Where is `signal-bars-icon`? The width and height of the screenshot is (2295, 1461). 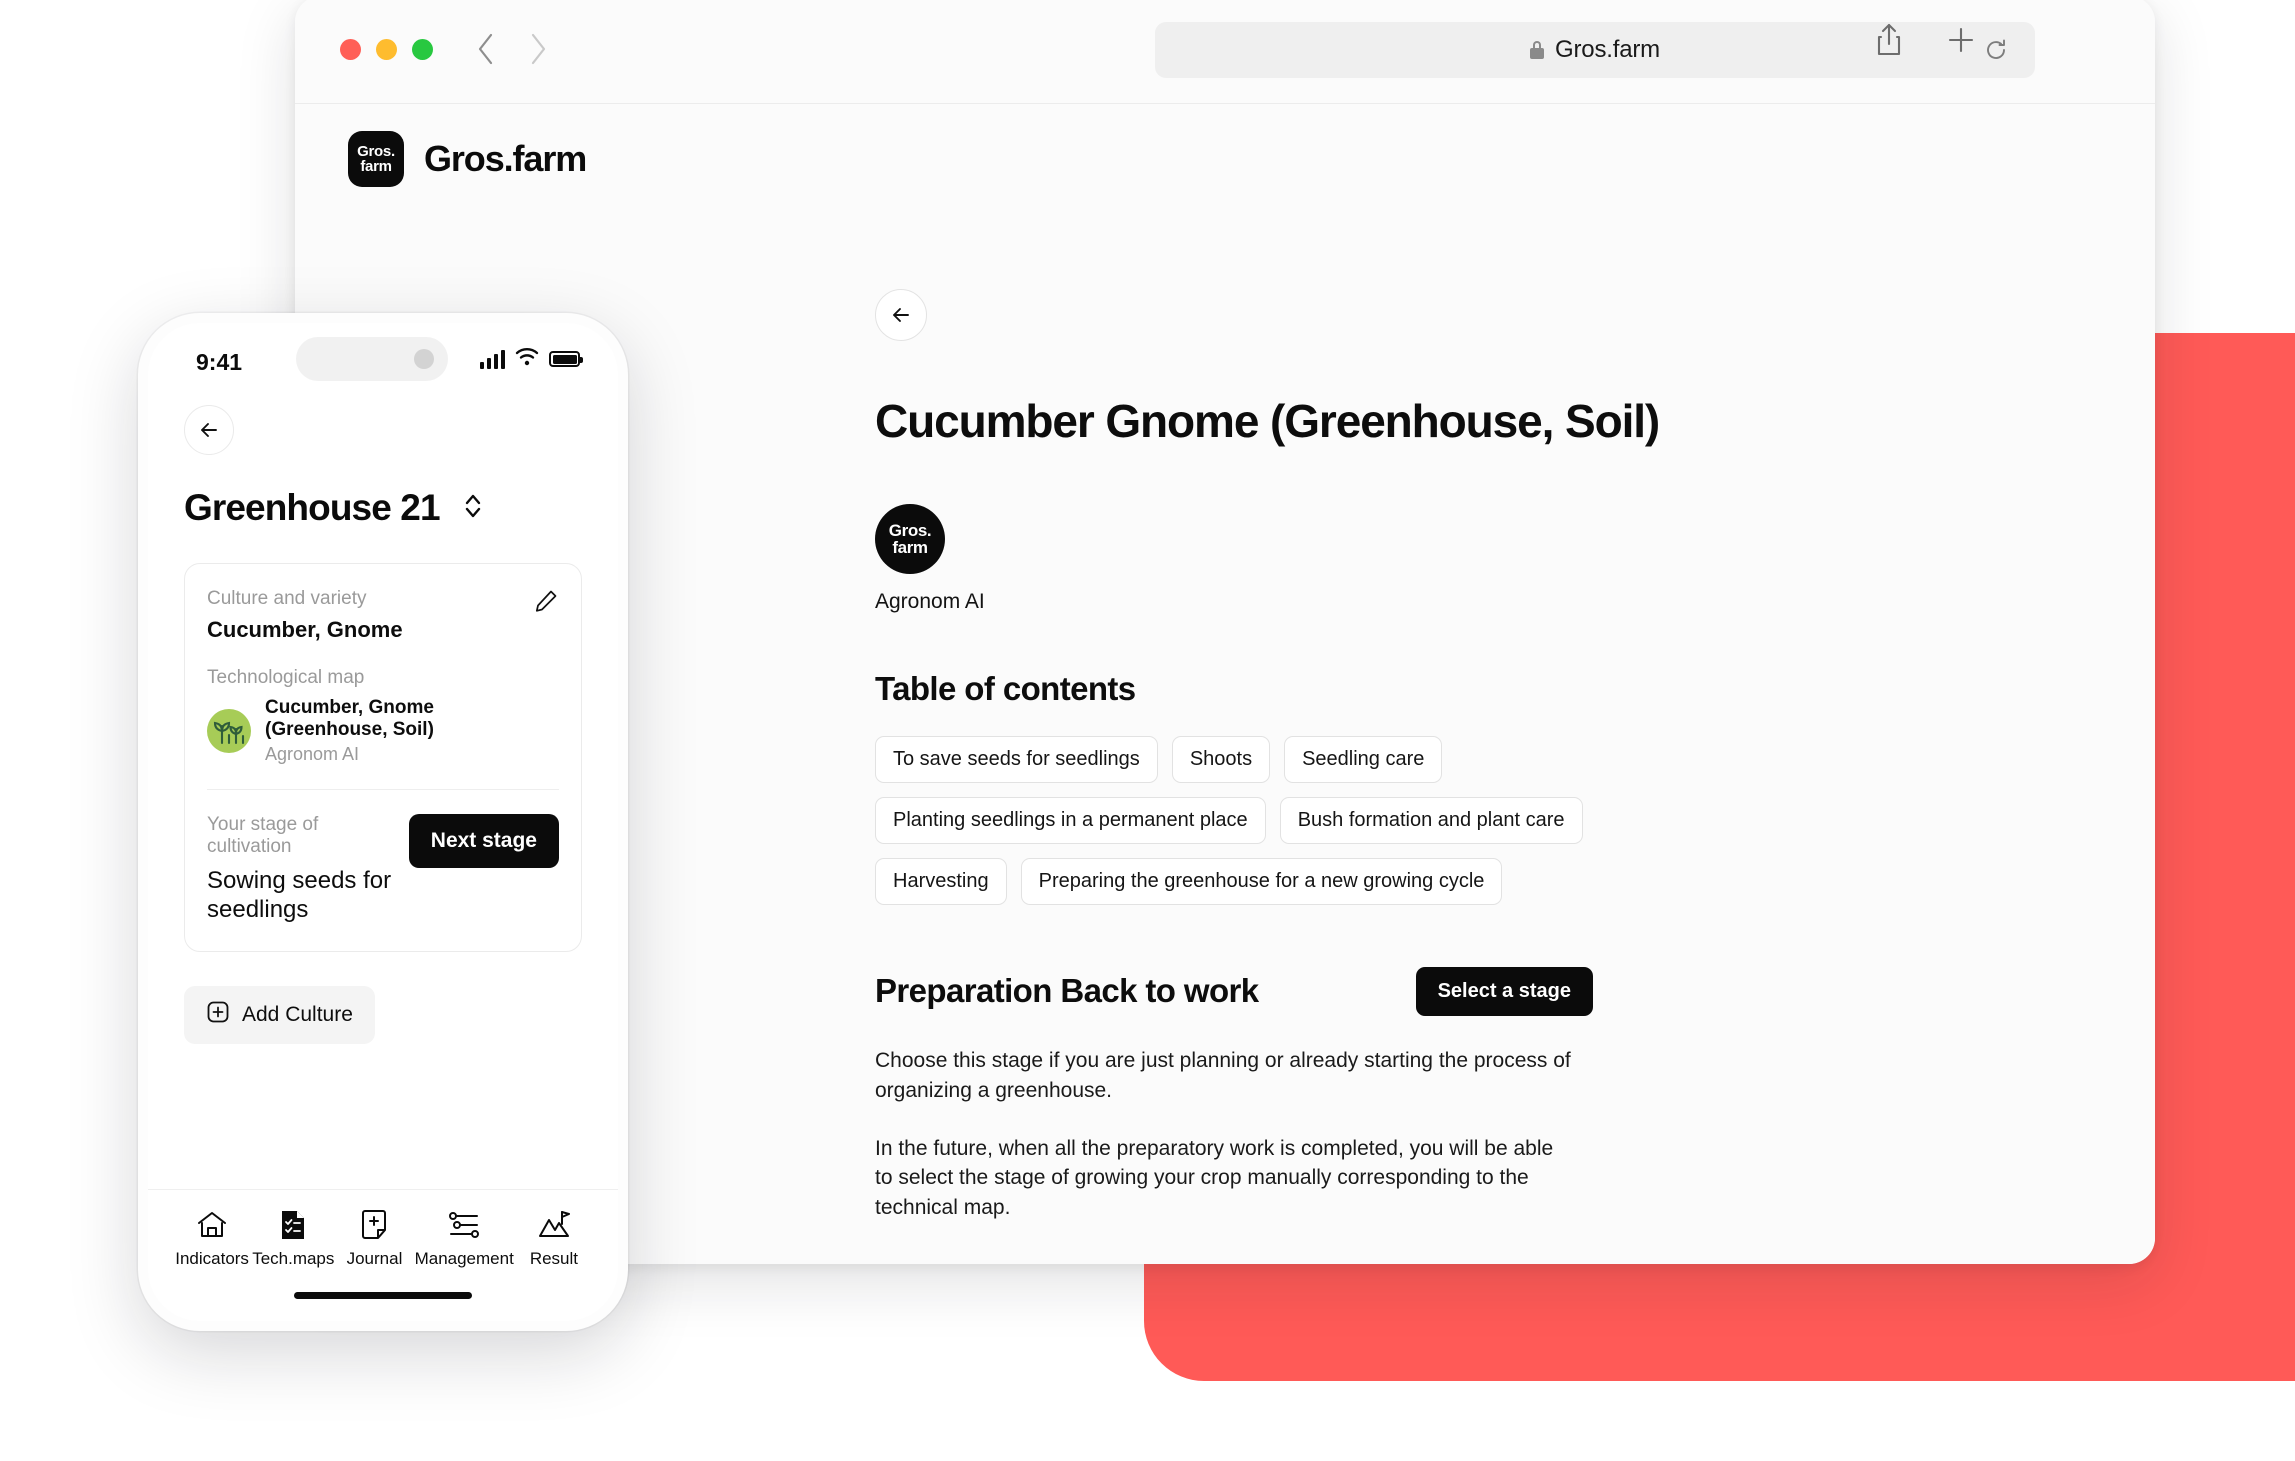 signal-bars-icon is located at coordinates (492, 359).